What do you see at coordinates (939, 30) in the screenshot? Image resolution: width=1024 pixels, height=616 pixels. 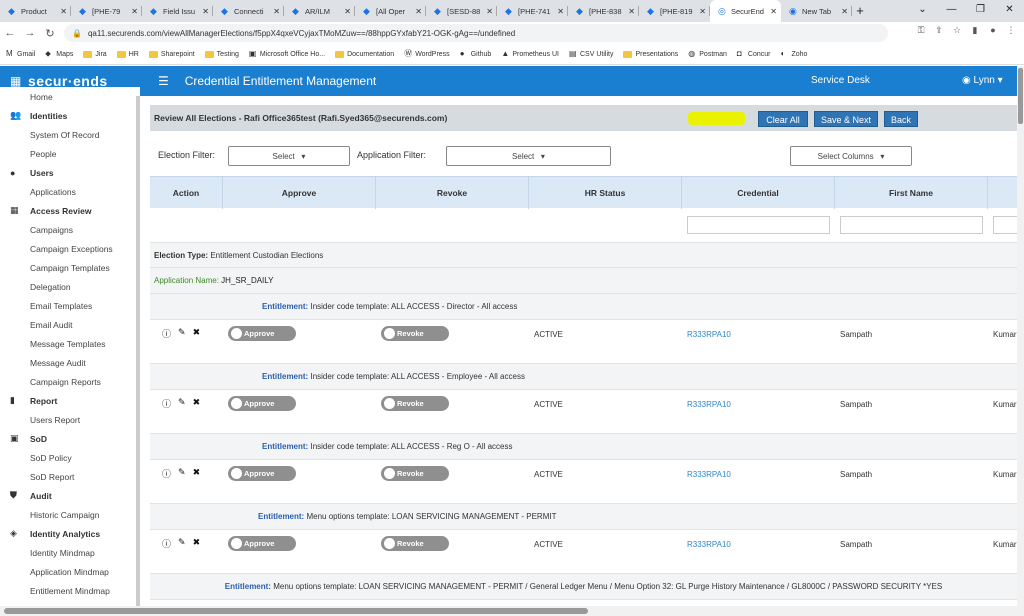 I see `share-icon: ⇪` at bounding box center [939, 30].